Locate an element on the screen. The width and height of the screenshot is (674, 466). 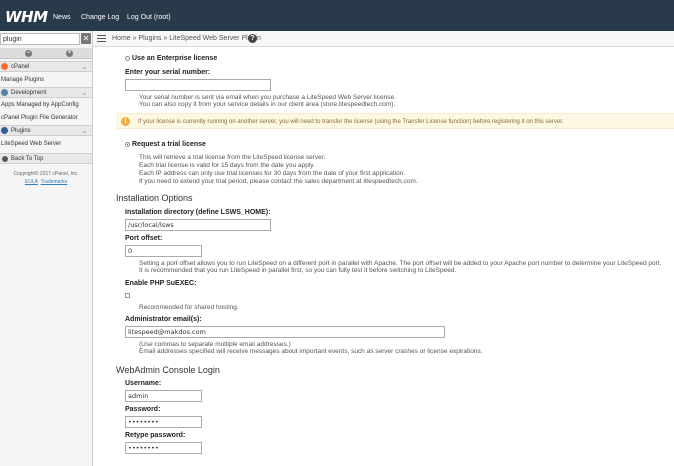
nav-changelog-link: Change Log is located at coordinates (100, 17).